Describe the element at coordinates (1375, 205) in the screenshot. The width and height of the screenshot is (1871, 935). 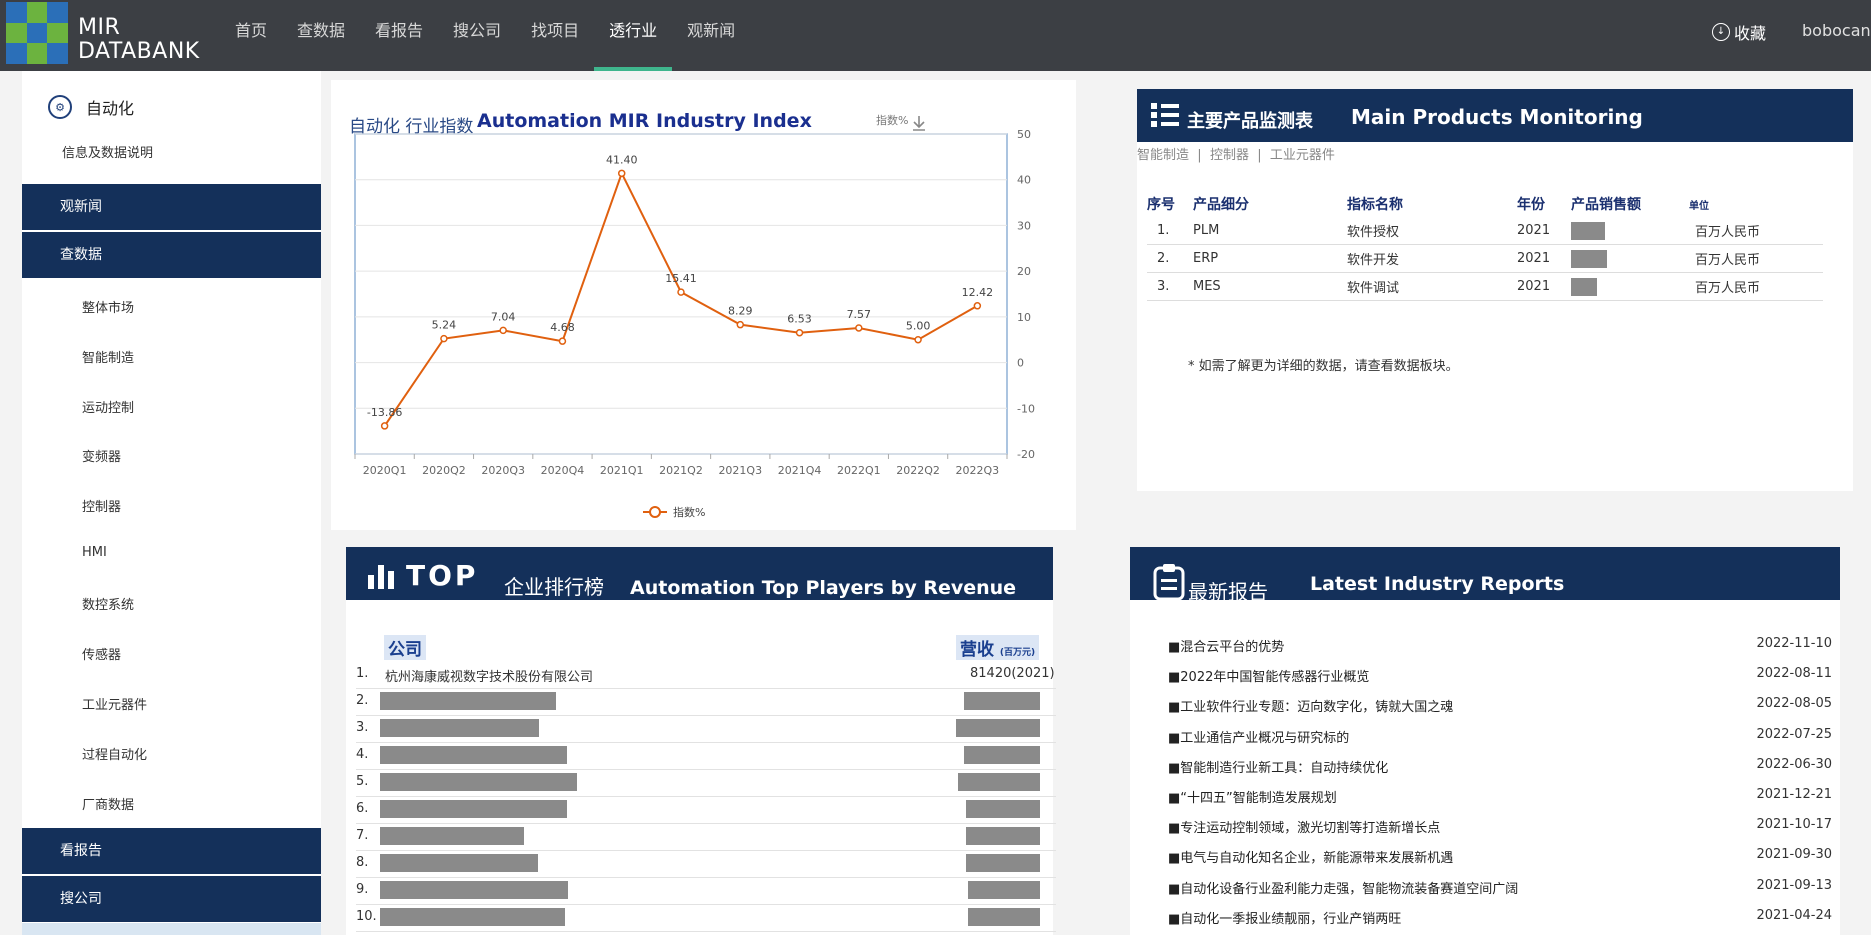
I see `col-metric: 指标名称` at that location.